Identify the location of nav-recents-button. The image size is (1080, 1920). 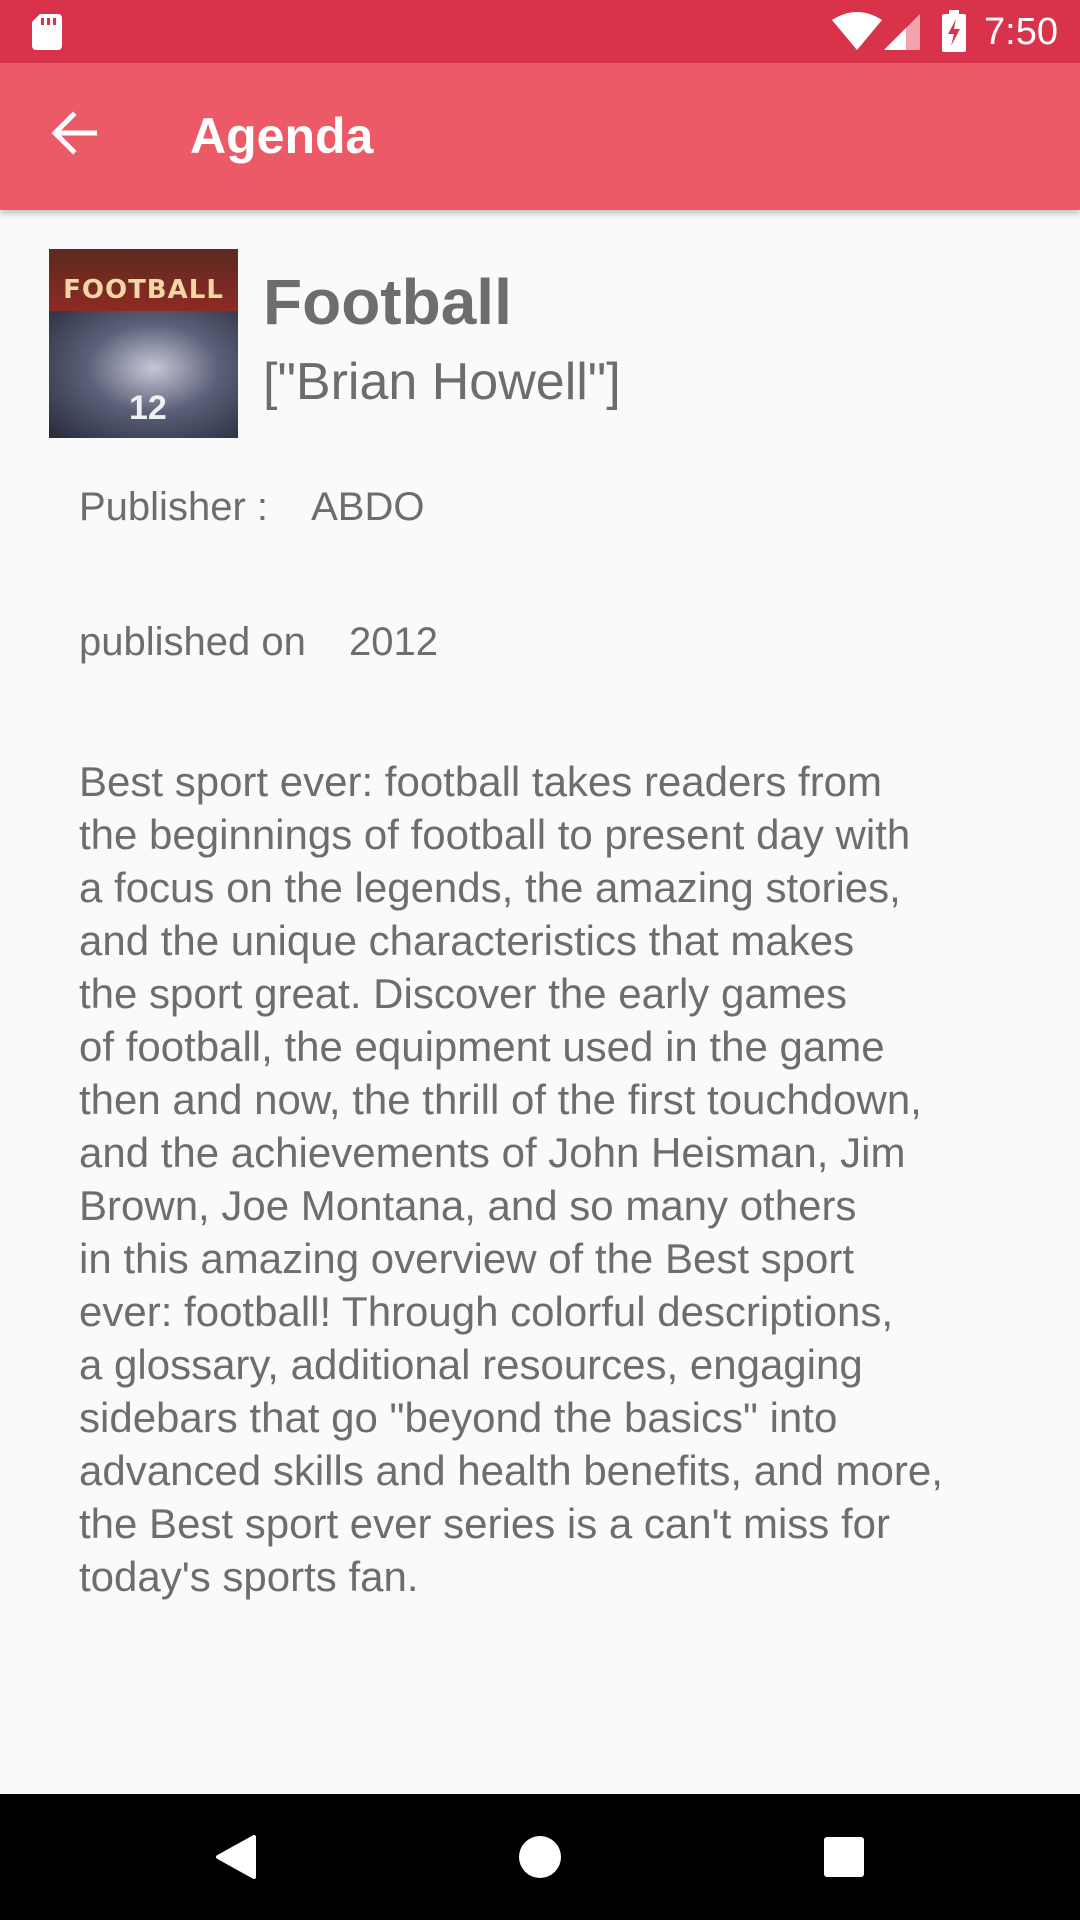
(844, 1857).